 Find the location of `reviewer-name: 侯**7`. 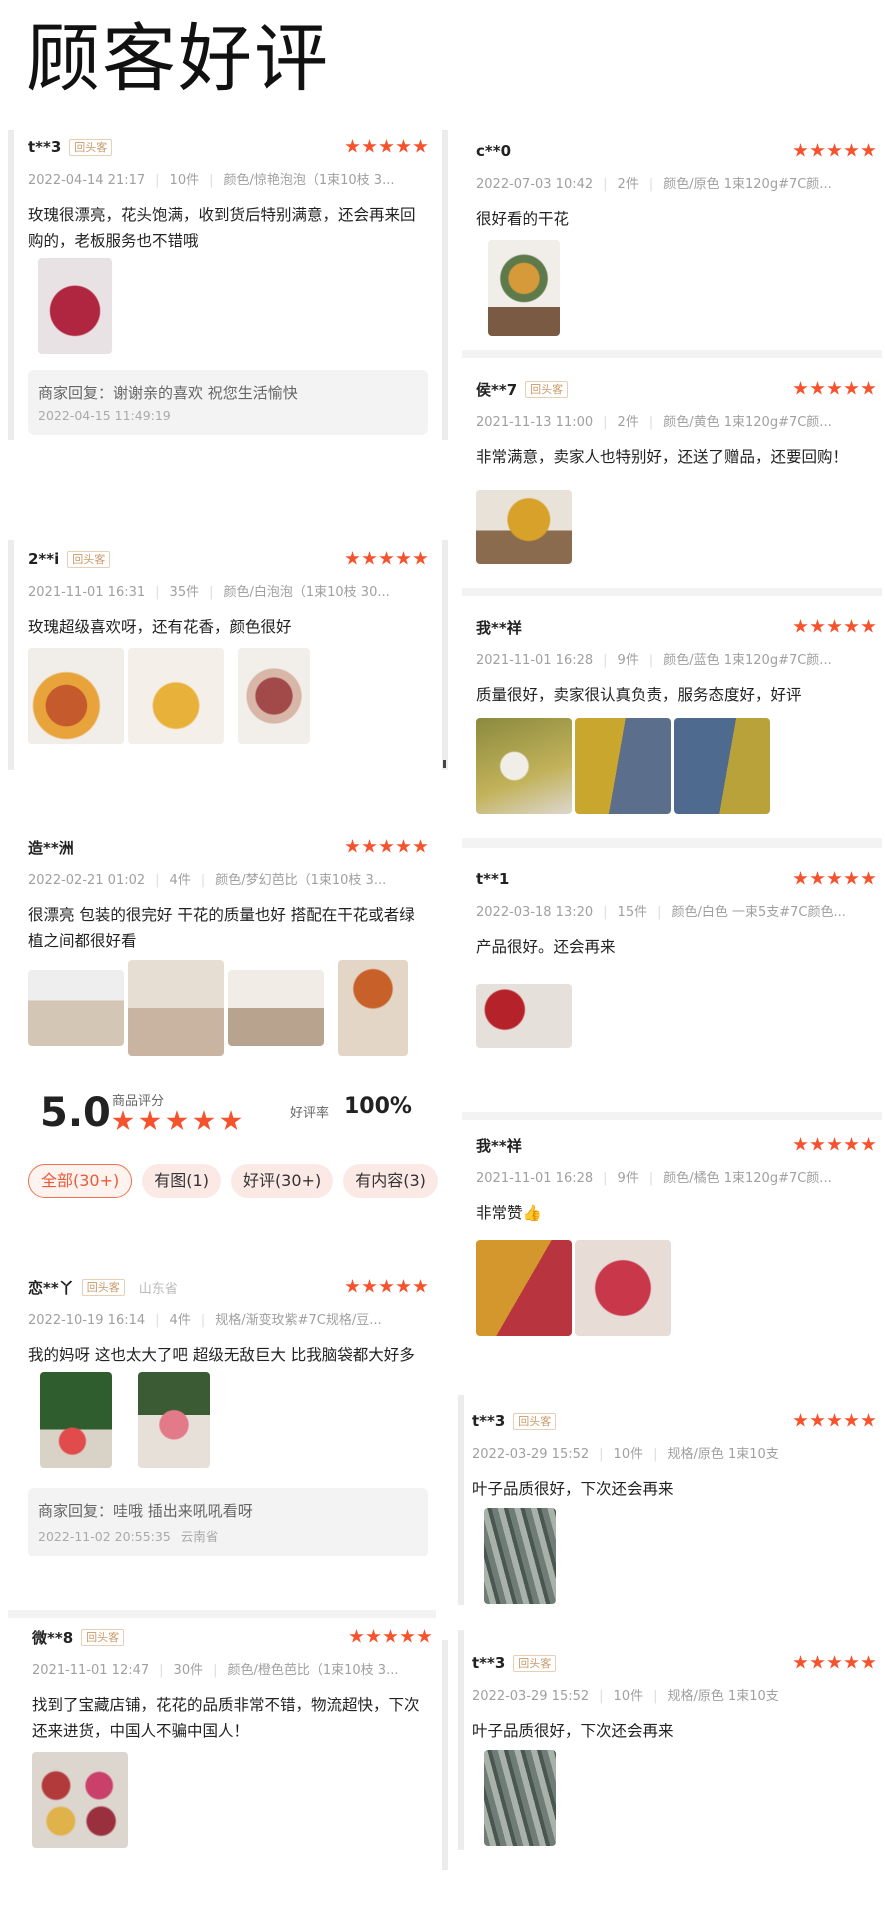

reviewer-name: 侯**7 is located at coordinates (497, 389).